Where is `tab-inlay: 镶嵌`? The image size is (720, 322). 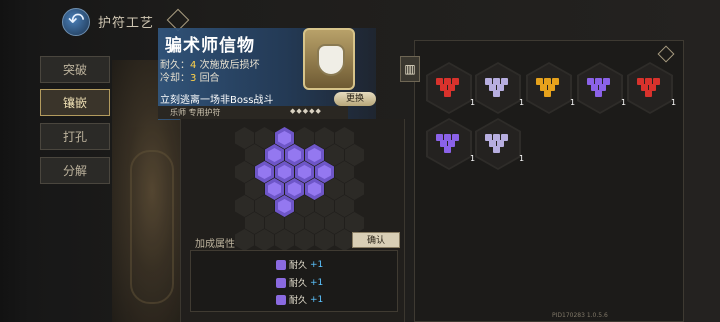 tab-inlay: 镶嵌 is located at coordinates (75, 102).